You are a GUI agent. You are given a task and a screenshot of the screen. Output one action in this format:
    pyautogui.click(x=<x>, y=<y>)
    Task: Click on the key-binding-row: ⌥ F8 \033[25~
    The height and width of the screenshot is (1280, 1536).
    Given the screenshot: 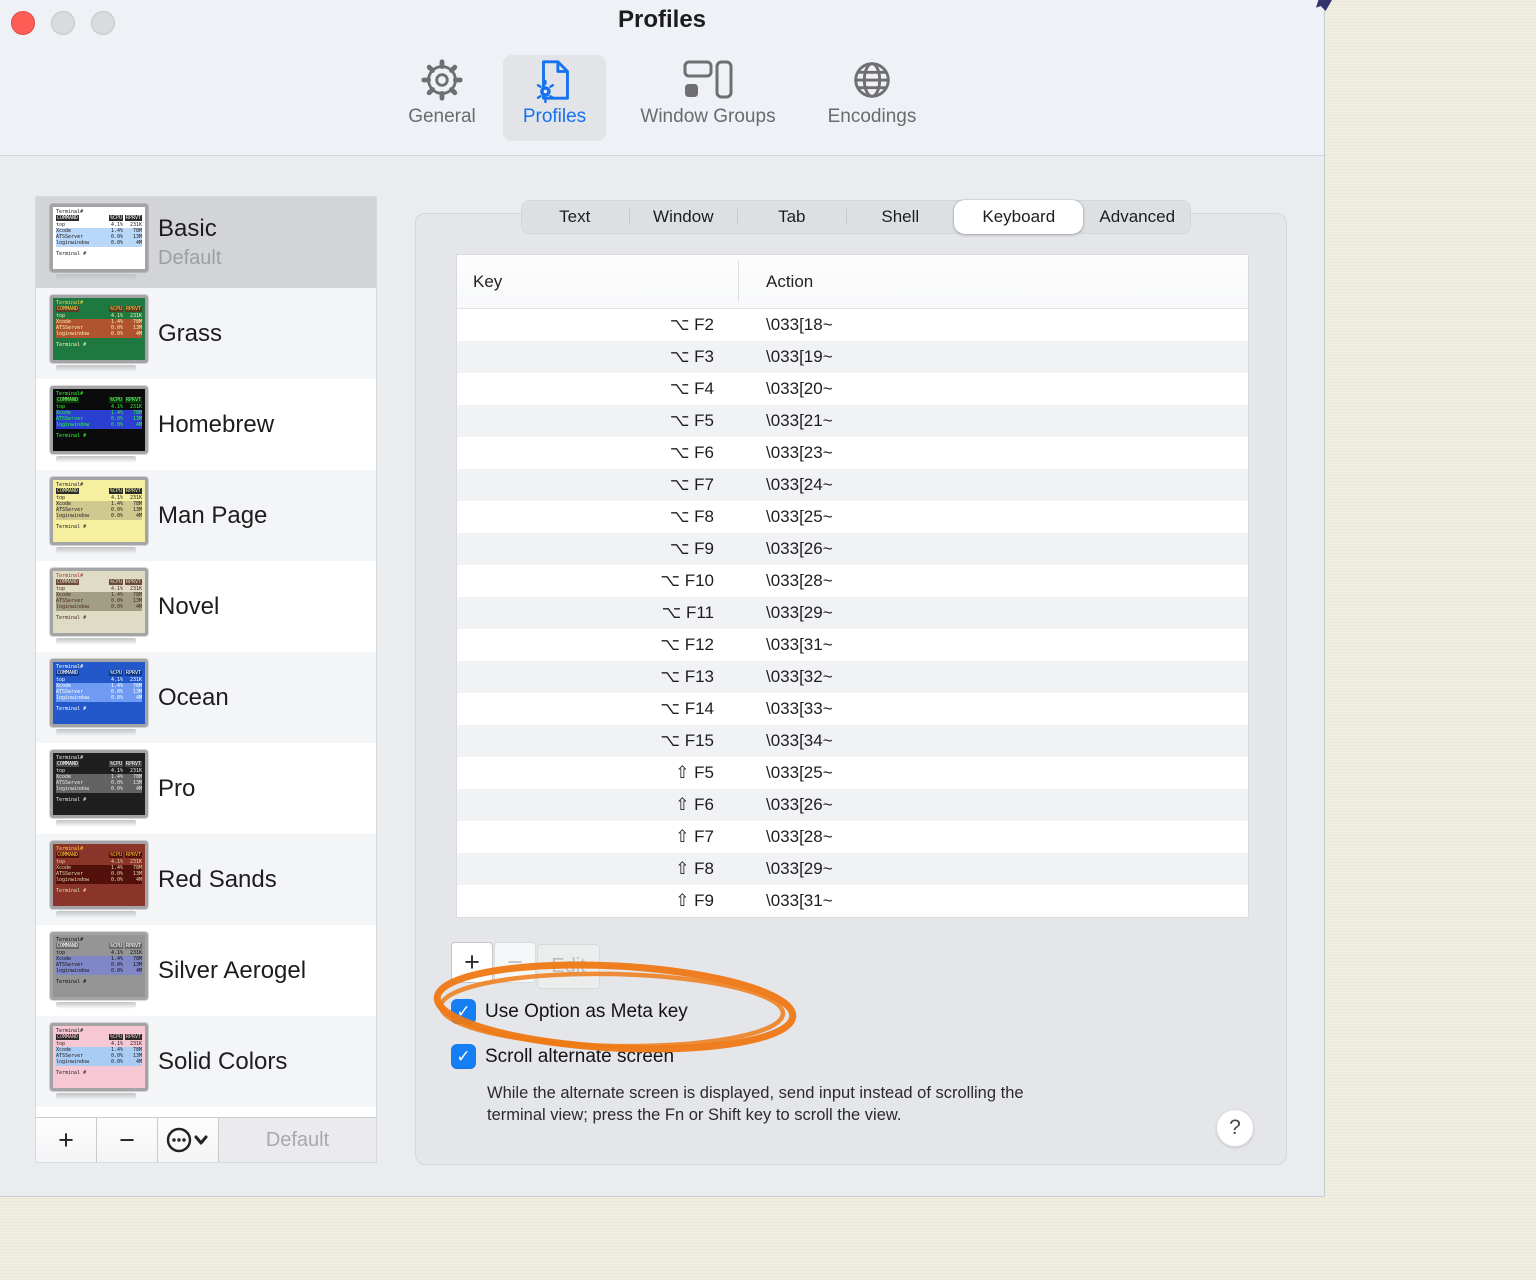 What is the action you would take?
    pyautogui.click(x=852, y=517)
    